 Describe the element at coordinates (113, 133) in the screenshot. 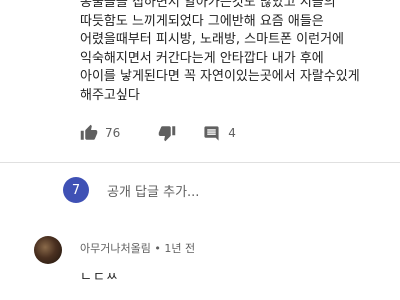

I see `like-count: 76` at that location.